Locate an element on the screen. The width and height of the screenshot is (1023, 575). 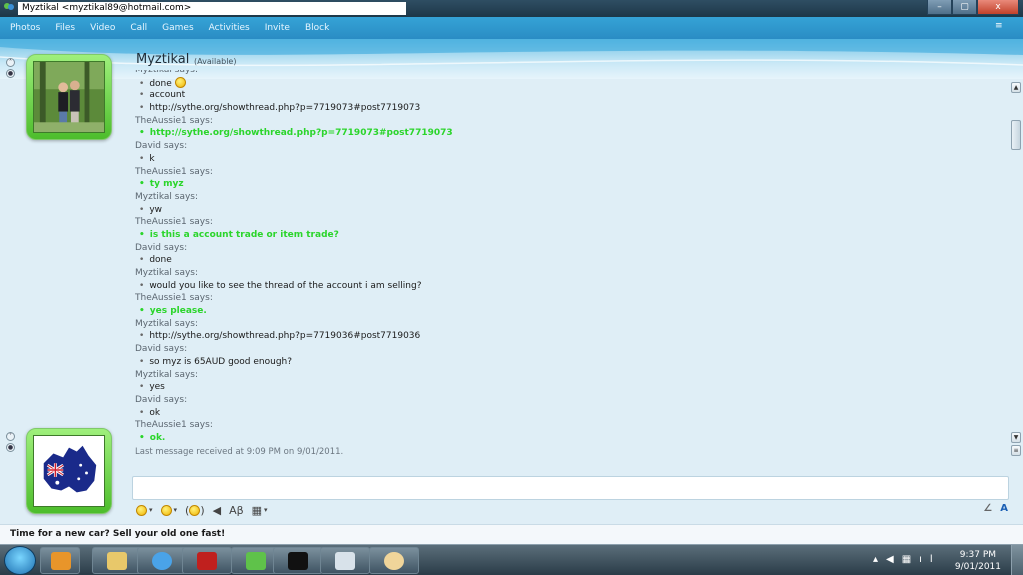
nudge-button: () is located at coordinates (195, 510).